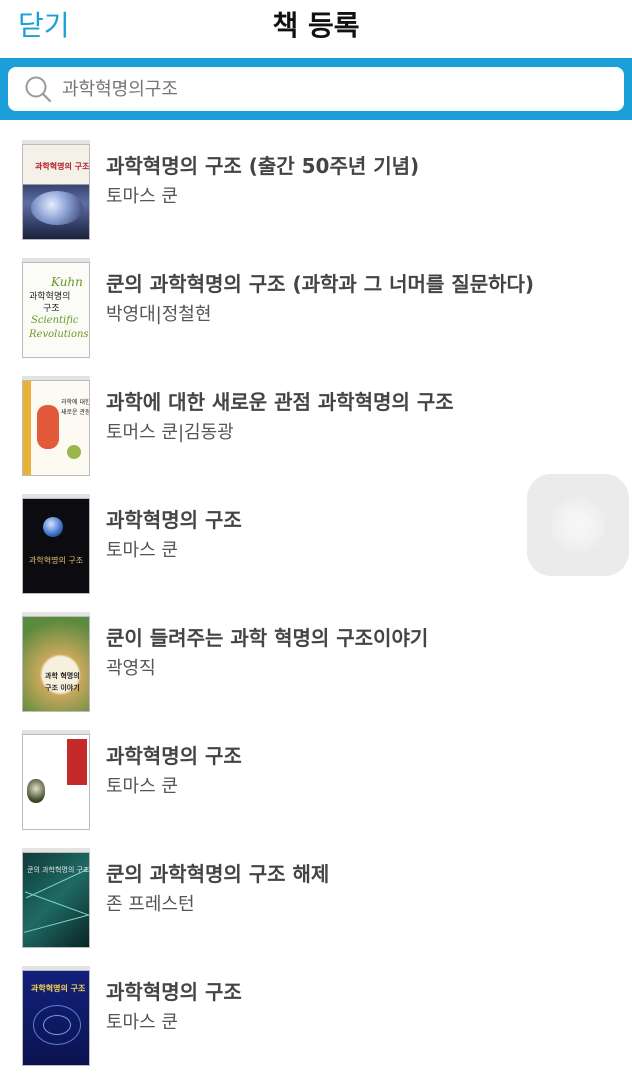 This screenshot has width=632, height=1084. What do you see at coordinates (218, 874) in the screenshot?
I see `book-title: 쿤의 과학혁명의 구조 해제` at bounding box center [218, 874].